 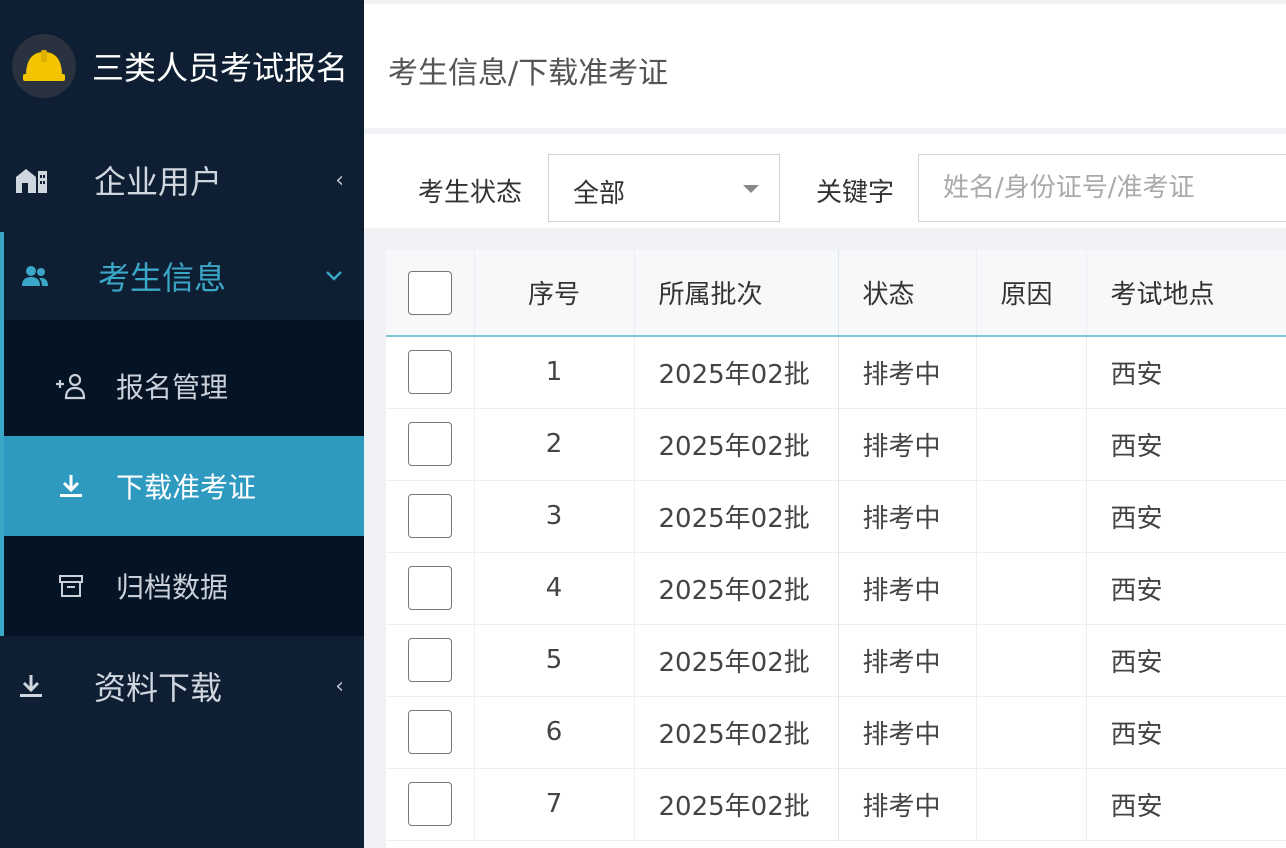 I want to click on filter-bar: 考生状态 全部 关键字, so click(x=825, y=181).